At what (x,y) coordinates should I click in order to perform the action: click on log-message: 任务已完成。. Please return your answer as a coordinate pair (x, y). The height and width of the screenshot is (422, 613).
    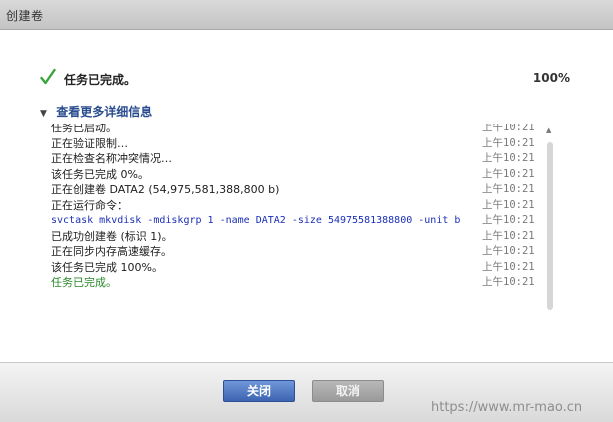
    Looking at the image, I should click on (84, 282).